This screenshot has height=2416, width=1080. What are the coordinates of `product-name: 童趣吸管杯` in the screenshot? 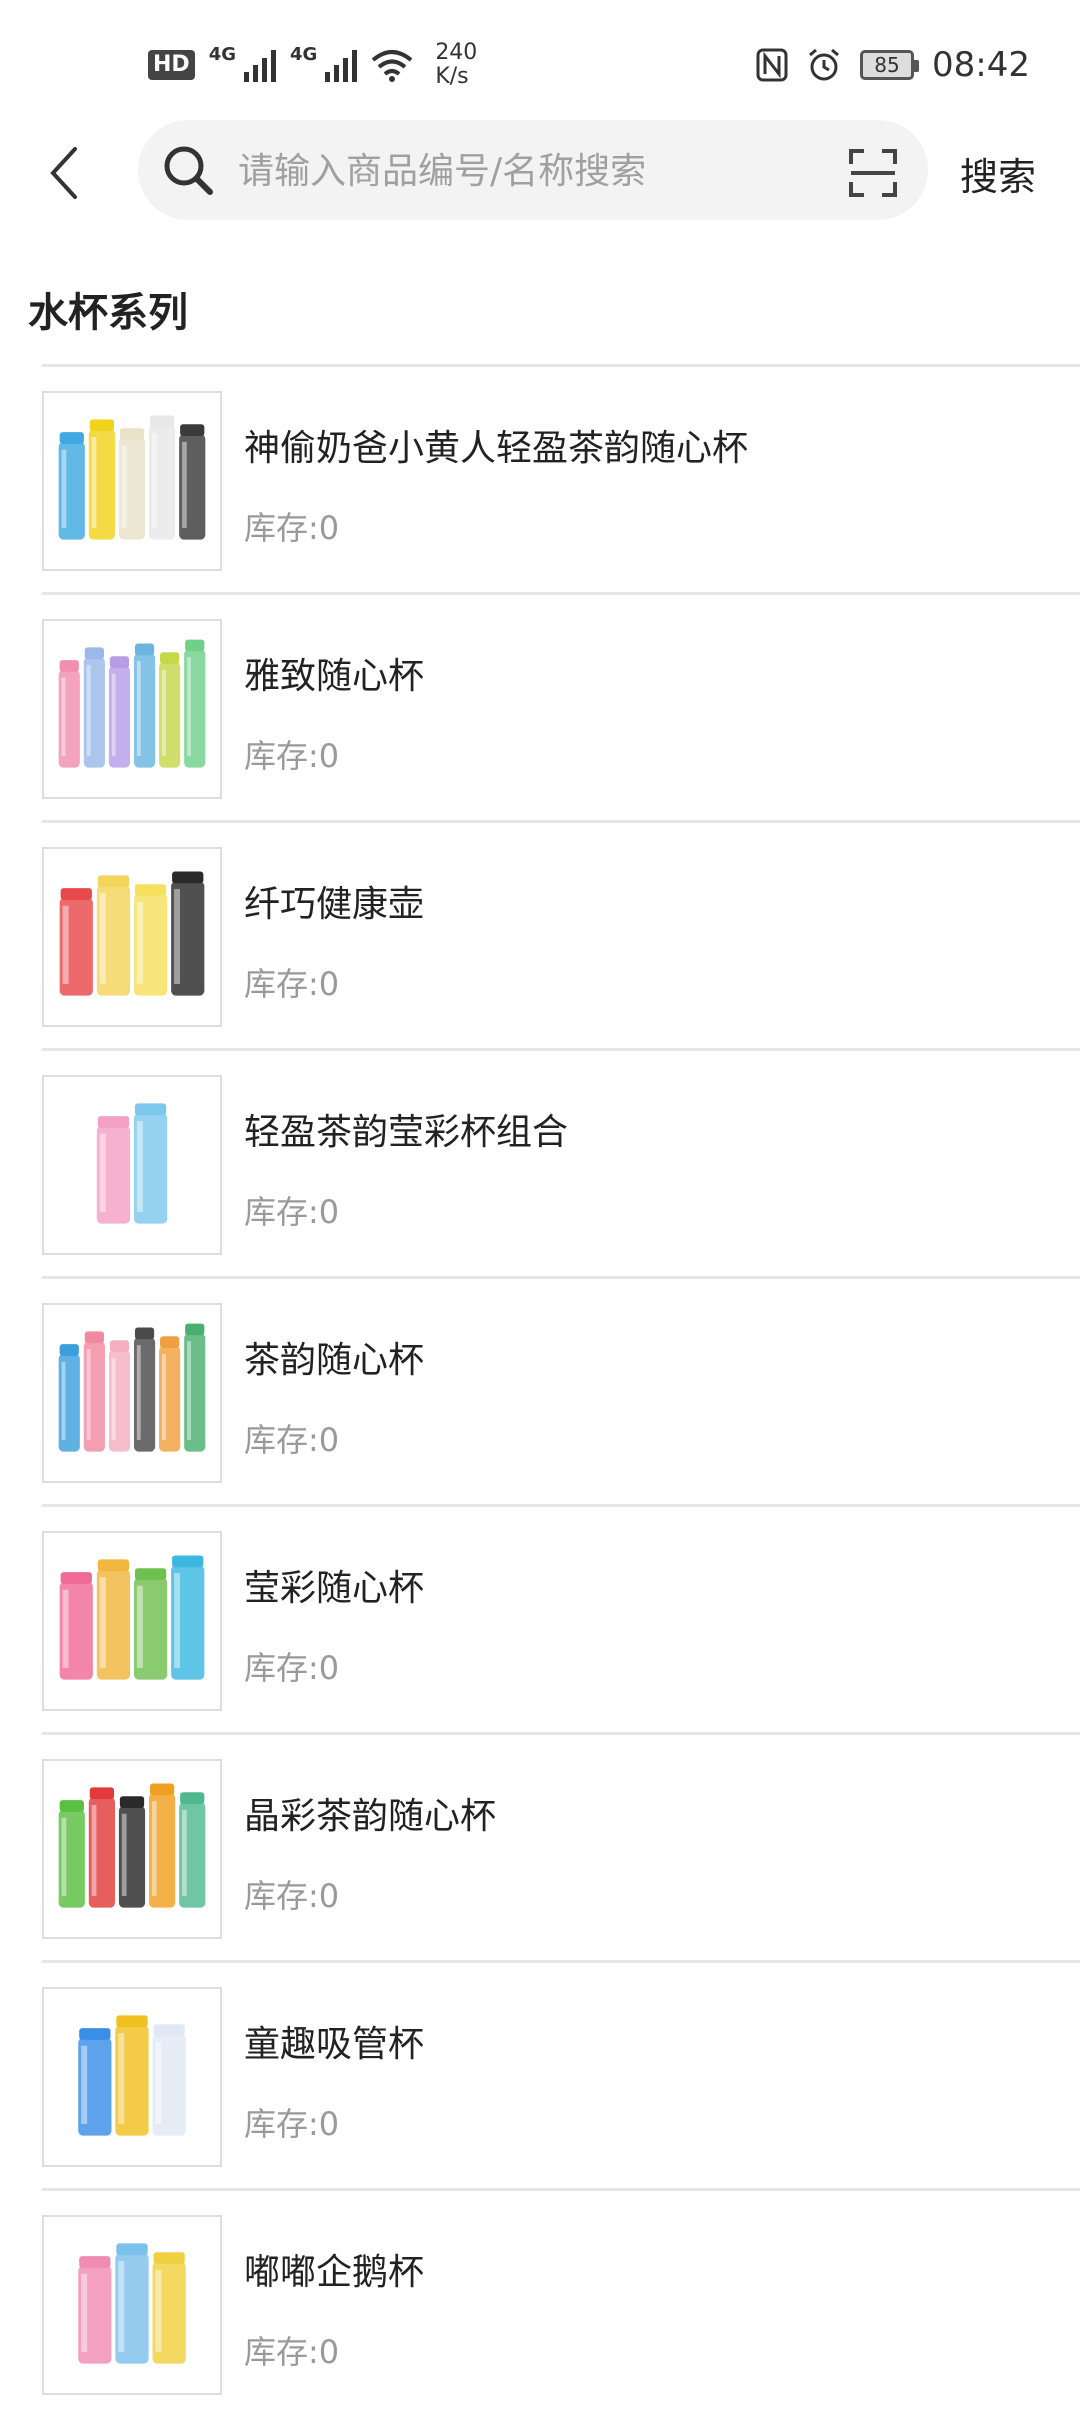 It's located at (334, 2044).